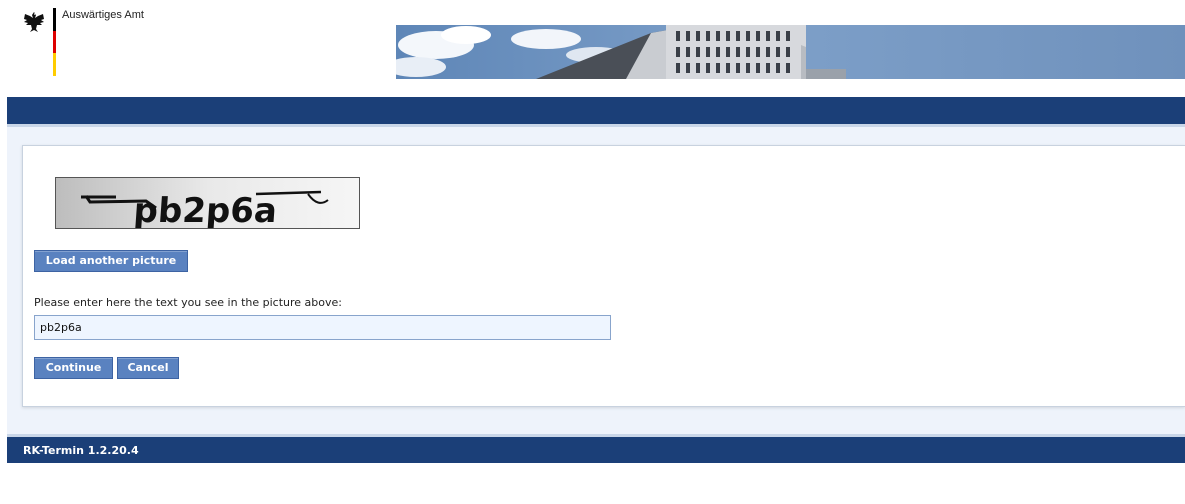 This screenshot has width=1185, height=504. I want to click on footer-bar: RK-Termin 1.2.20.4, so click(596, 450).